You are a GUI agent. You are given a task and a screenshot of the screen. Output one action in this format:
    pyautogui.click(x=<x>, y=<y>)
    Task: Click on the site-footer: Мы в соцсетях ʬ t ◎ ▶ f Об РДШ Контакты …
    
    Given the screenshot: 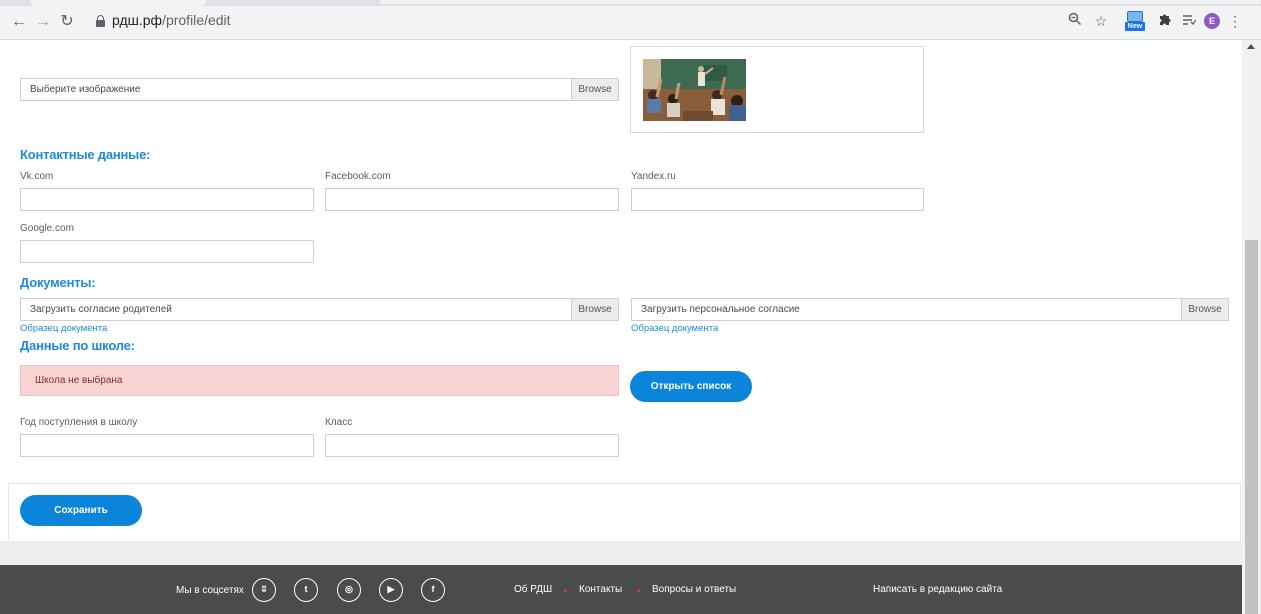 What is the action you would take?
    pyautogui.click(x=621, y=589)
    